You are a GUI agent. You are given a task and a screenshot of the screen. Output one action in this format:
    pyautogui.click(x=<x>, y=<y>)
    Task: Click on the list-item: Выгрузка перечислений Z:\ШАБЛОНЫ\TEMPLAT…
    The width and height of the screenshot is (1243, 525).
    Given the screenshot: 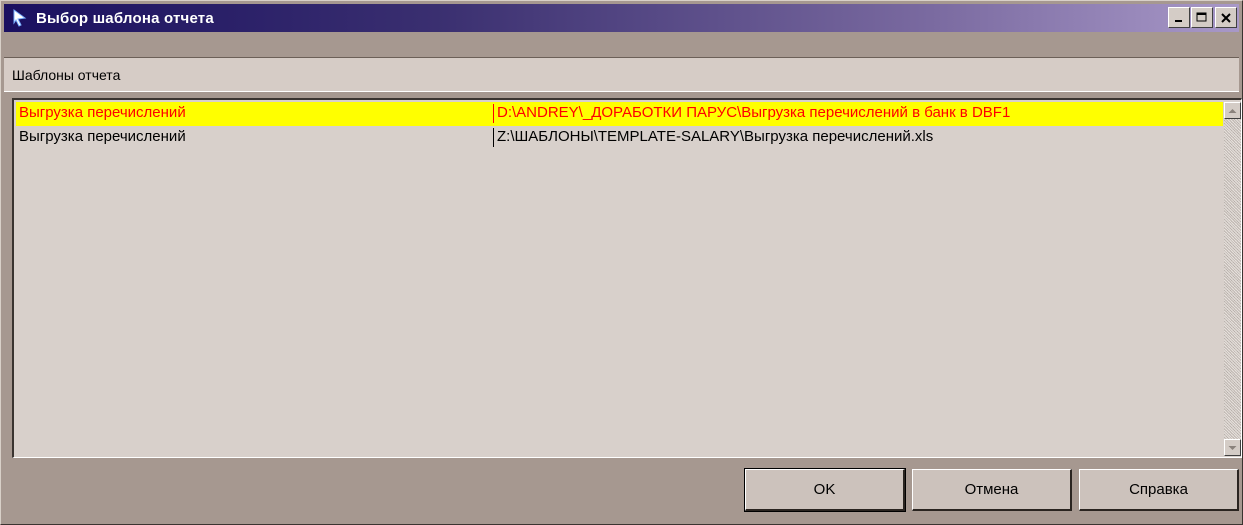 What is the action you would take?
    pyautogui.click(x=619, y=138)
    